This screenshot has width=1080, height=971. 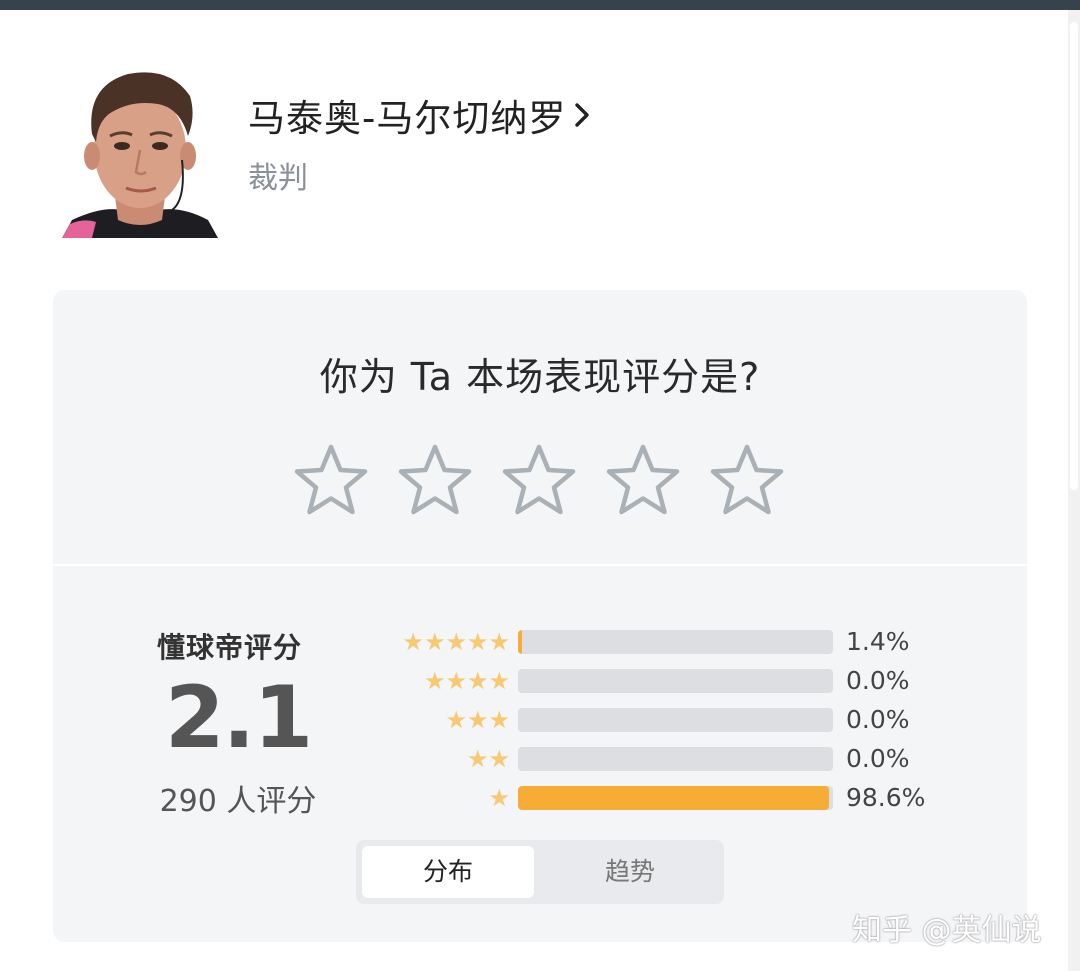 What do you see at coordinates (238, 801) in the screenshot?
I see `rating-count: 290 人评分` at bounding box center [238, 801].